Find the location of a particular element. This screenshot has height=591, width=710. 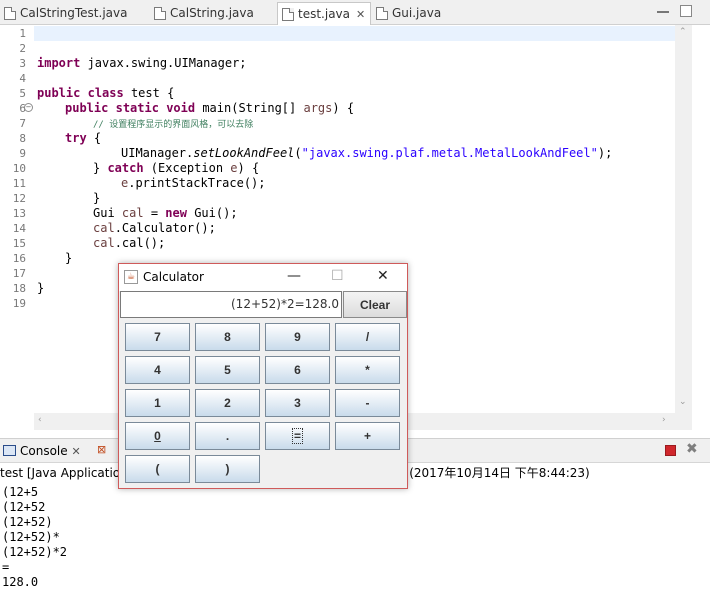

code-line-10: } catch (Exception e) { is located at coordinates (176, 168).